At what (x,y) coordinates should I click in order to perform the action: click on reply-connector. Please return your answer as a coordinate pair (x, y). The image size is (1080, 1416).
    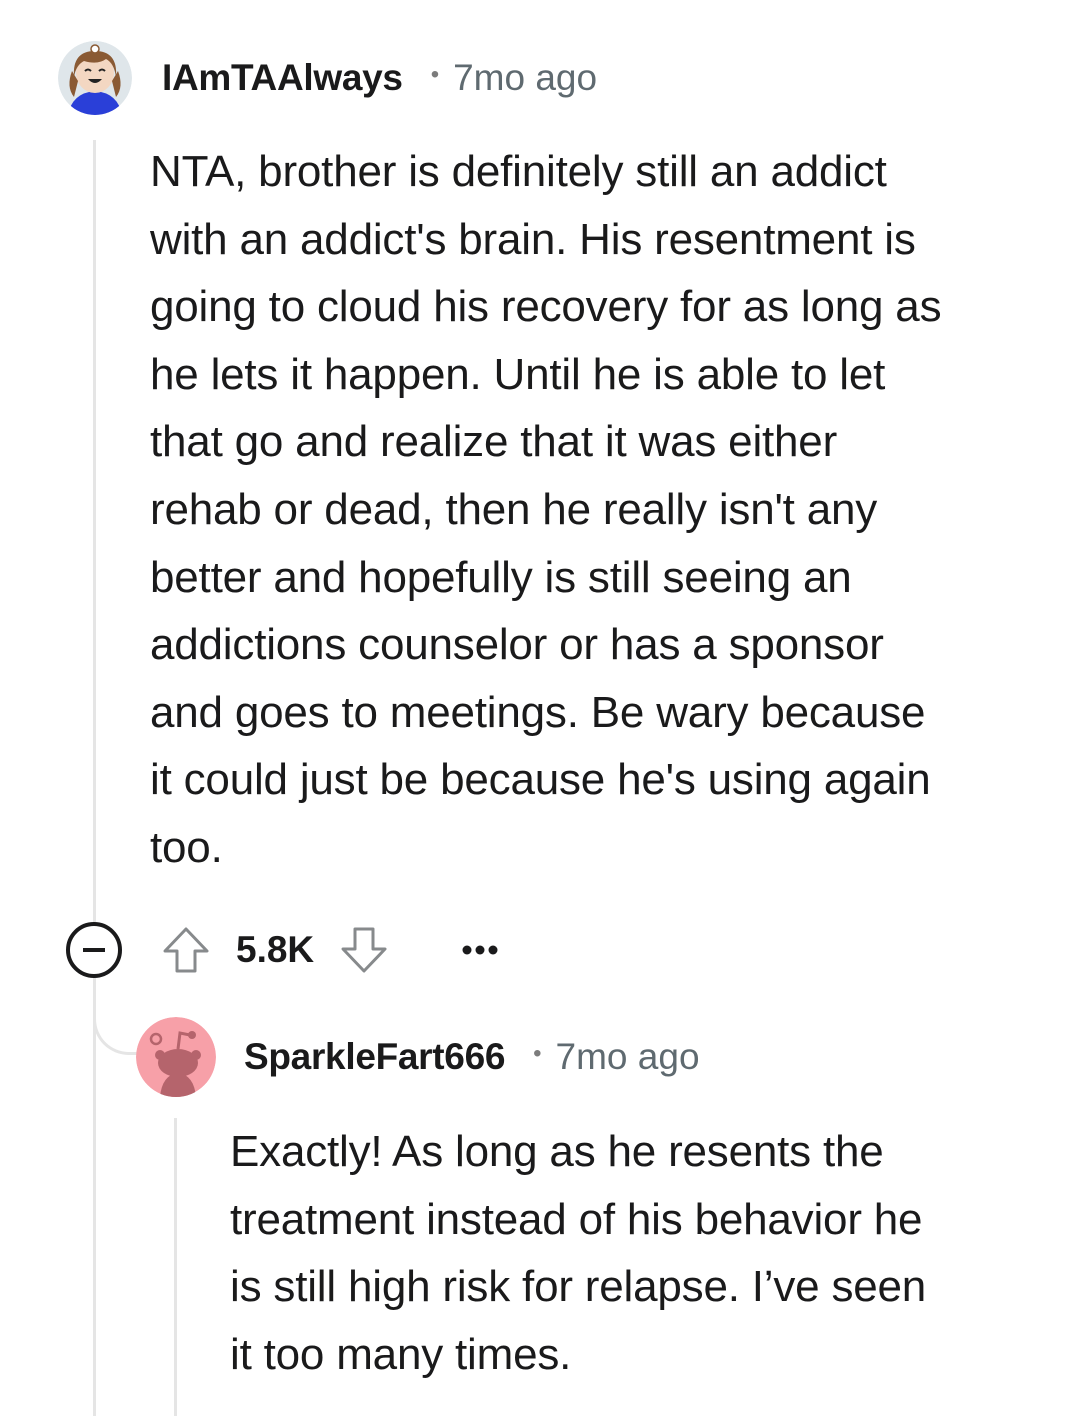
    Looking at the image, I should click on (117, 1020).